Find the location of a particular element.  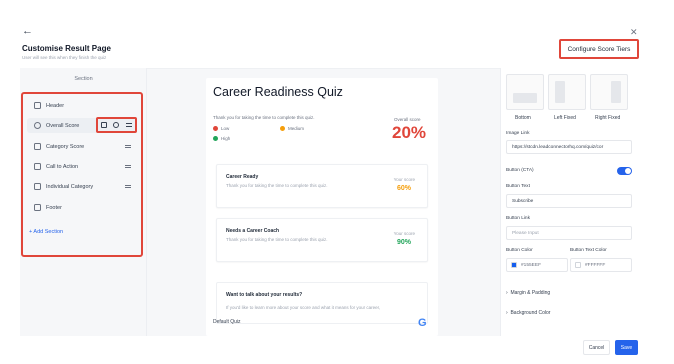

overall-score-value: 20% is located at coordinates (409, 132).